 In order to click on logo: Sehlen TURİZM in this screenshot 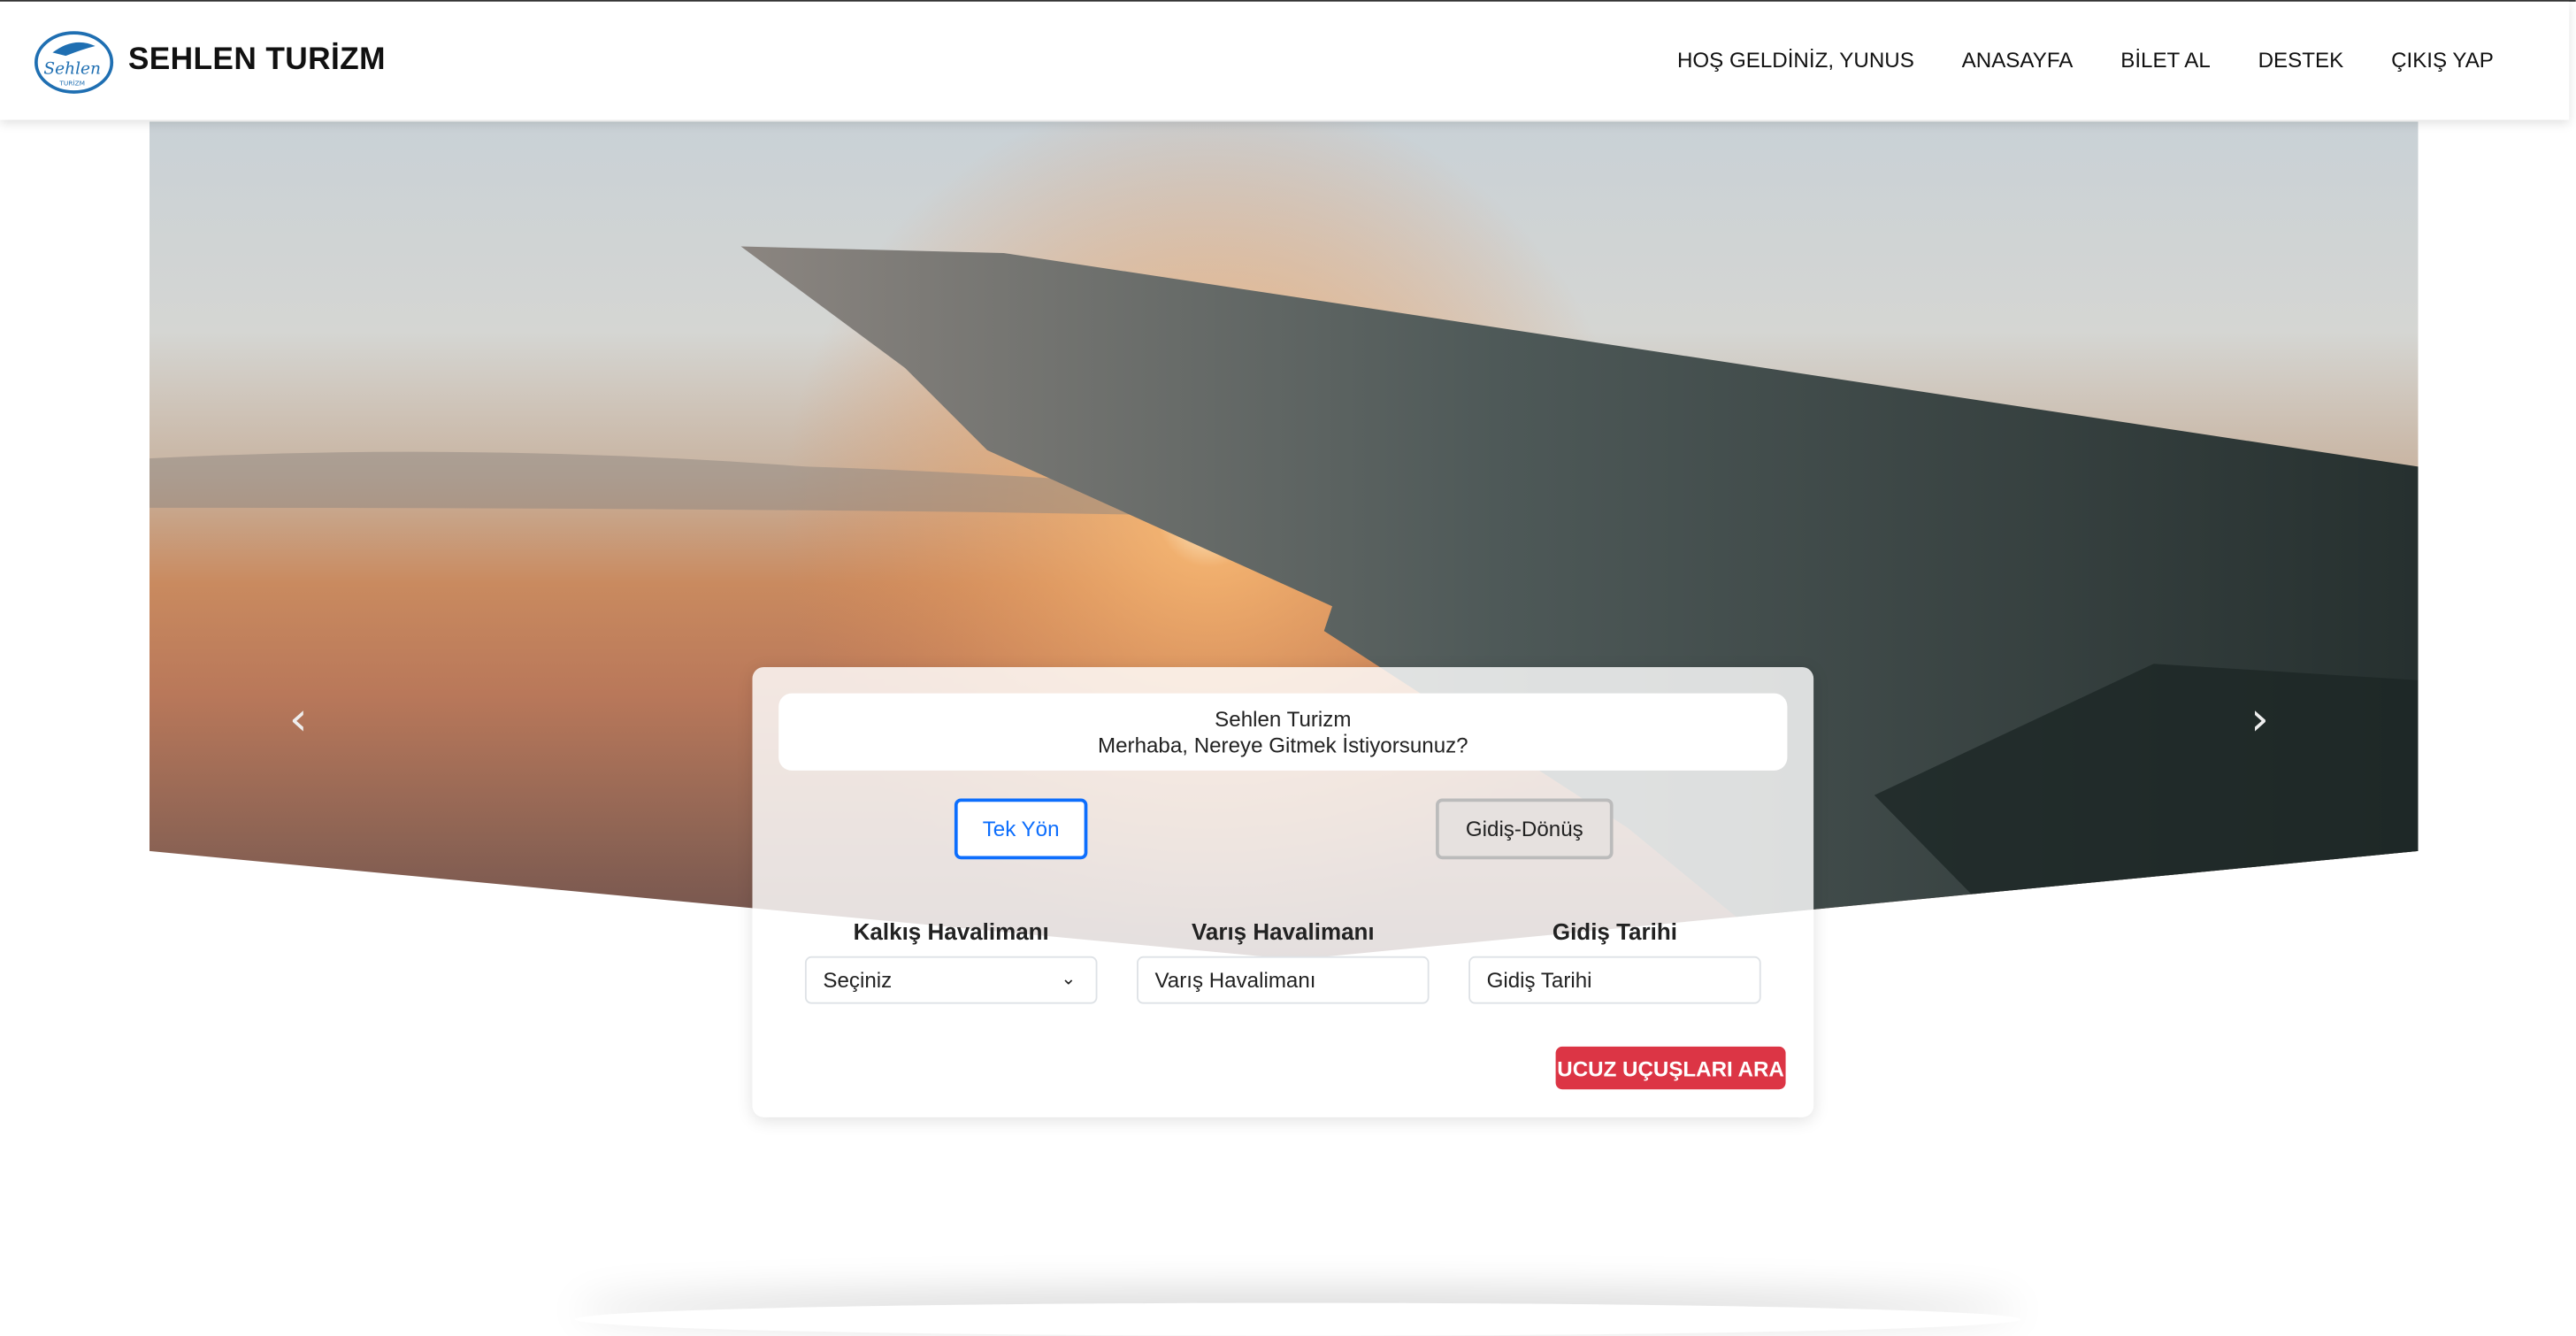, I will do `click(74, 62)`.